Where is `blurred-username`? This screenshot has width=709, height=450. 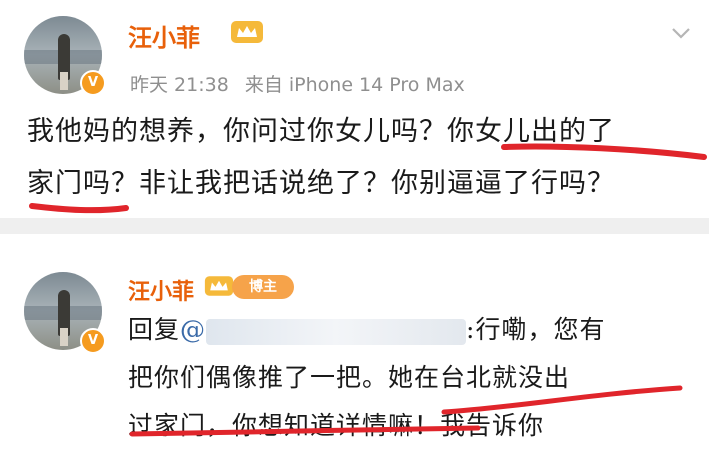
blurred-username is located at coordinates (336, 331).